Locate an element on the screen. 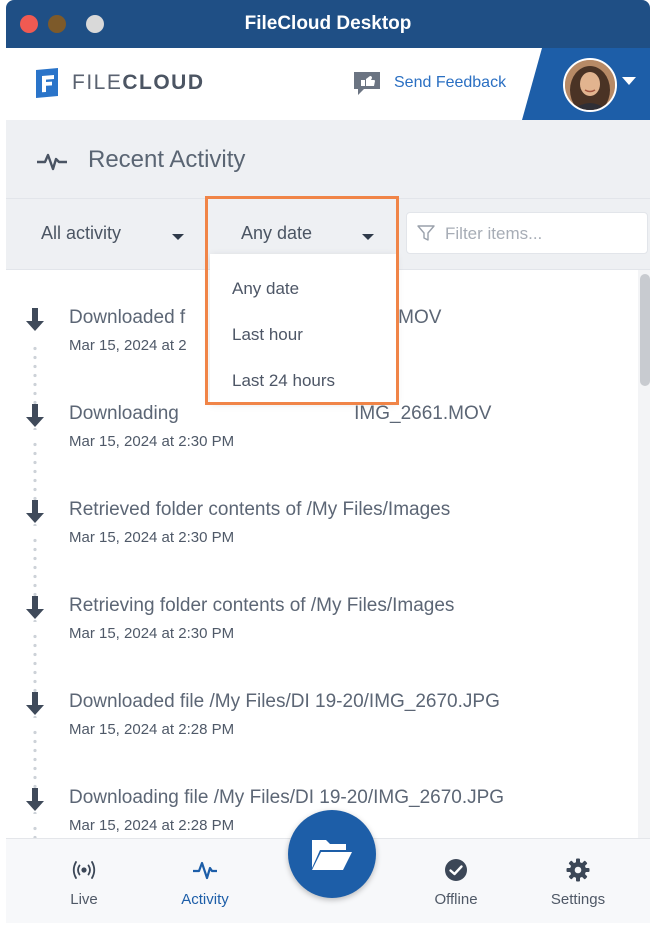 Image resolution: width=651 pixels, height=925 pixels. avatar is located at coordinates (590, 85).